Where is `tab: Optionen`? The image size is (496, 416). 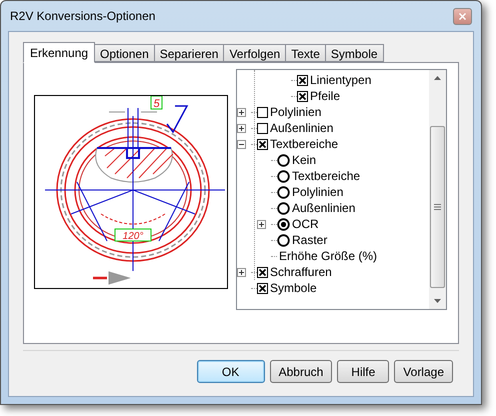 tab: Optionen is located at coordinates (124, 53).